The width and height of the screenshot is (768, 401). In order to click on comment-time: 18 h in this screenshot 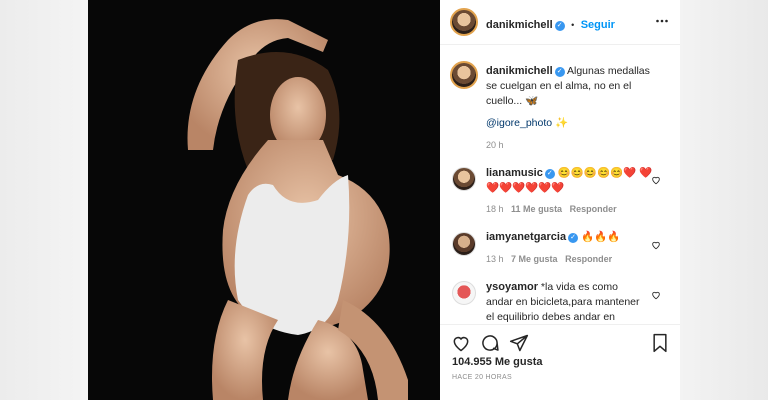, I will do `click(495, 209)`.